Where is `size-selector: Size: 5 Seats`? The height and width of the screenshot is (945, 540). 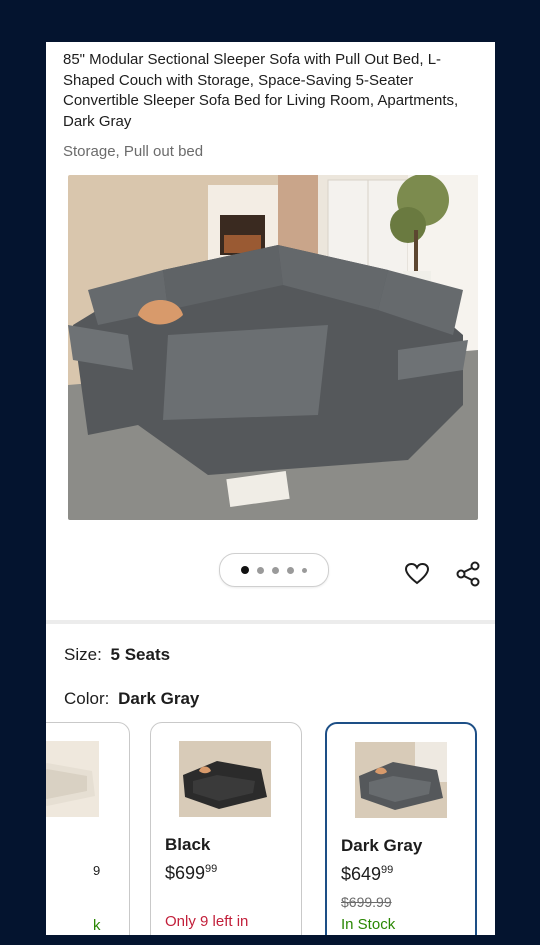
size-selector: Size: 5 Seats is located at coordinates (117, 655).